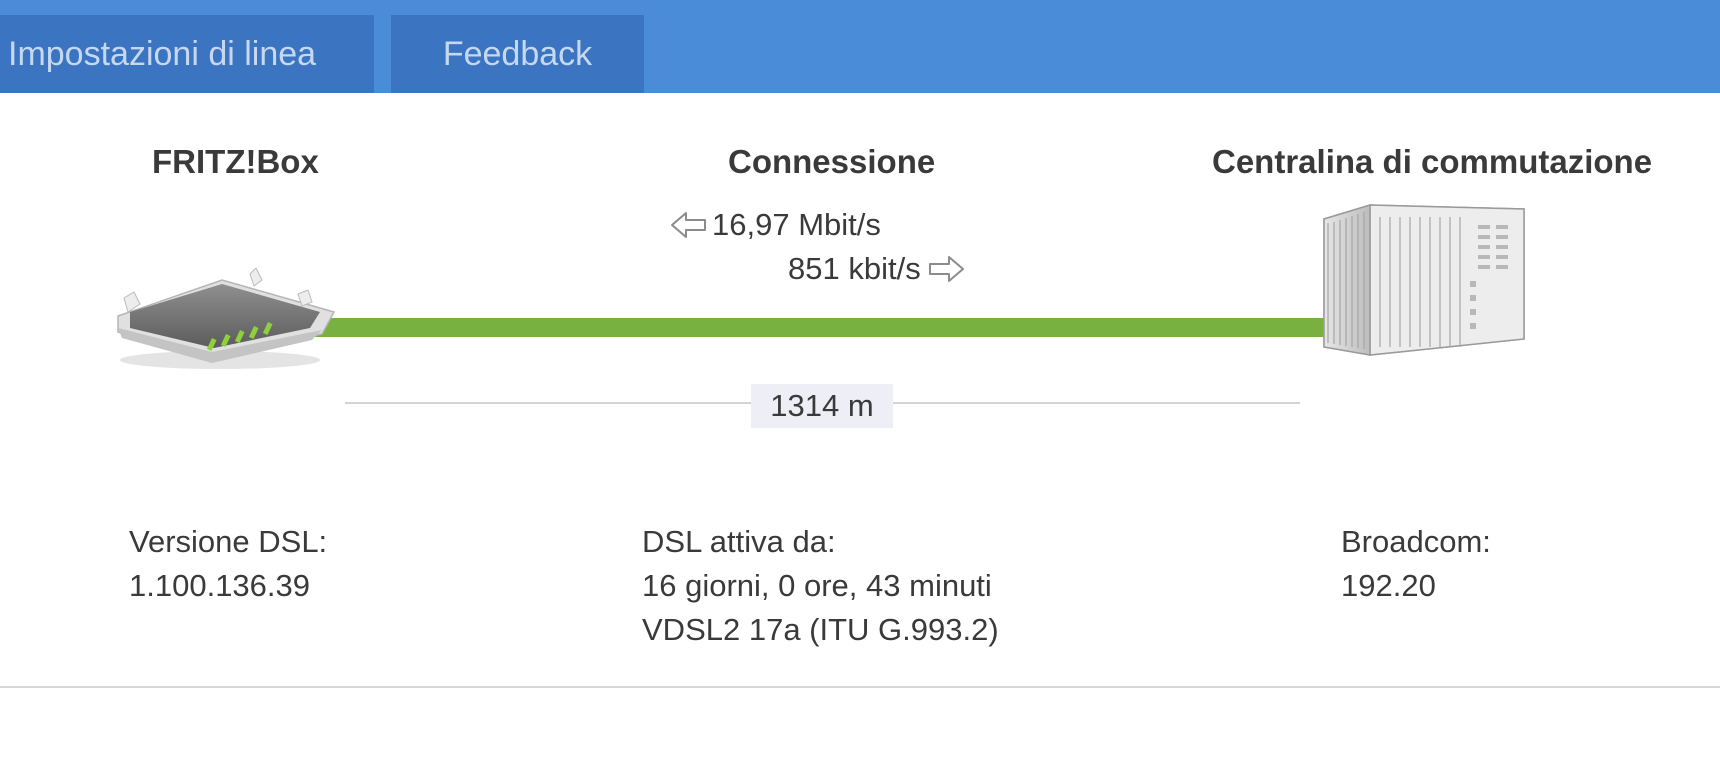  What do you see at coordinates (815, 327) in the screenshot?
I see `connection-line` at bounding box center [815, 327].